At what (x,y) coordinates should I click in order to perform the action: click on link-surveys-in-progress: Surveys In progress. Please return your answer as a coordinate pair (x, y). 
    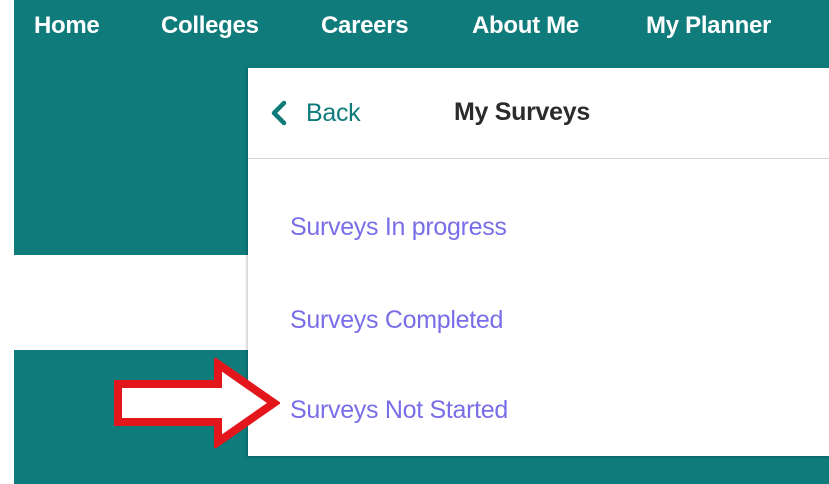
    Looking at the image, I should click on (398, 227).